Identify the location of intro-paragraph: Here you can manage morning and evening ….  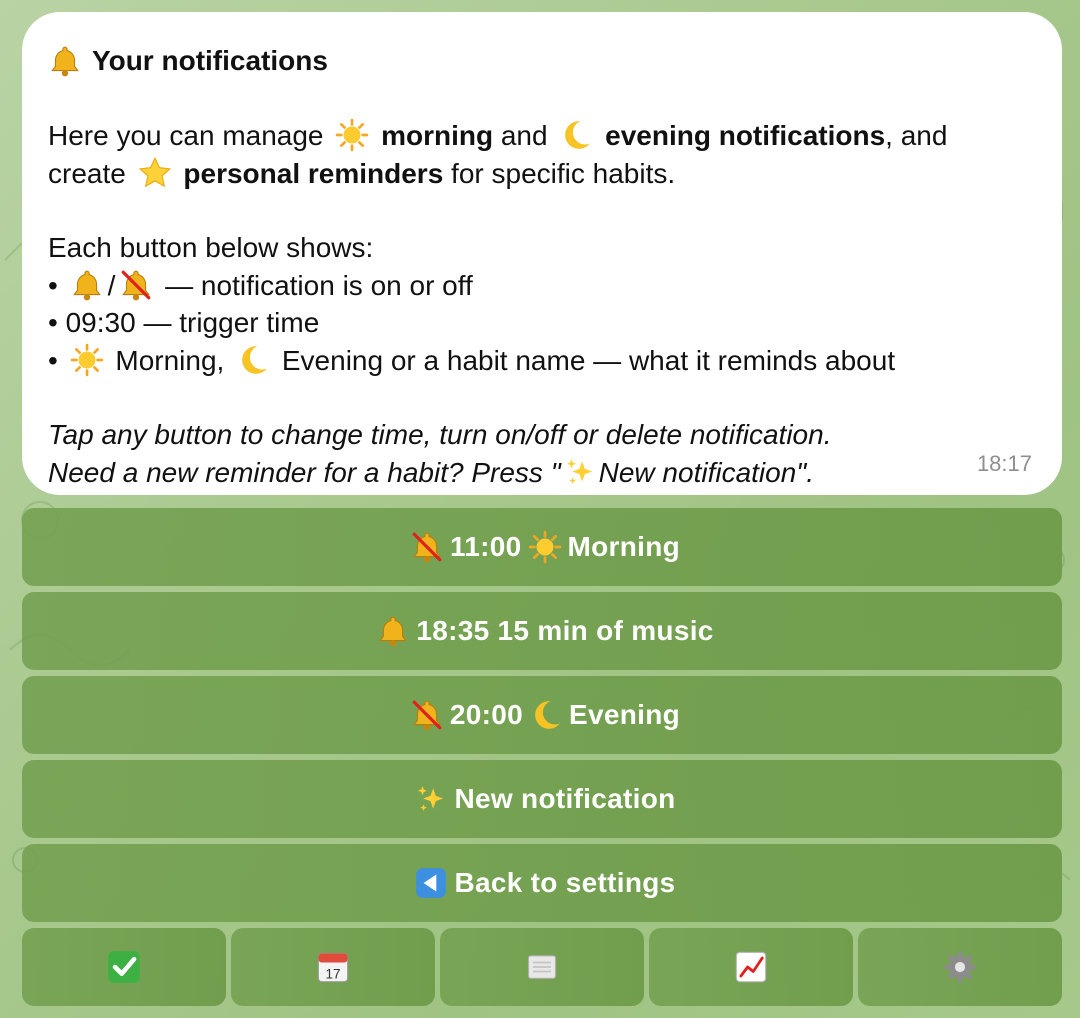
(498, 154).